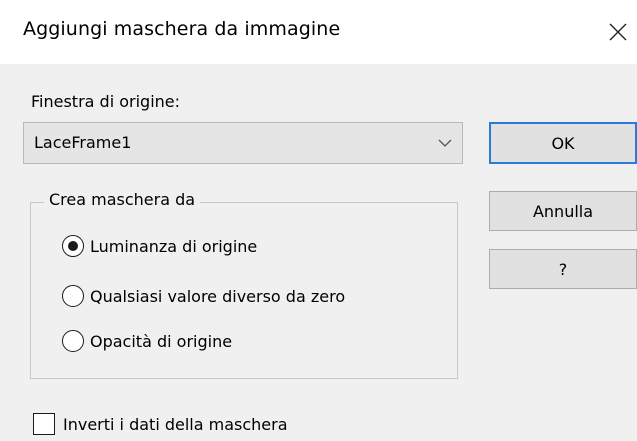  Describe the element at coordinates (83, 142) in the screenshot. I see `source-window-value: LaceFrame1` at that location.